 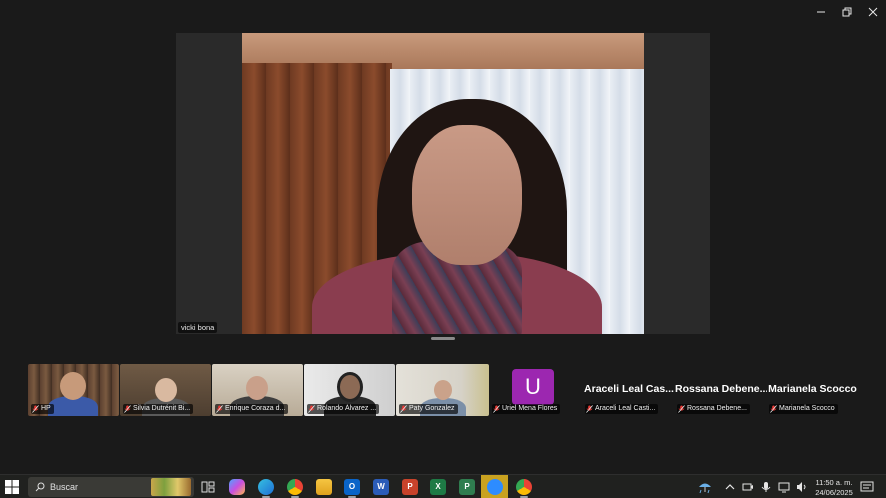 What do you see at coordinates (324, 487) in the screenshot?
I see `file-explorer-icon` at bounding box center [324, 487].